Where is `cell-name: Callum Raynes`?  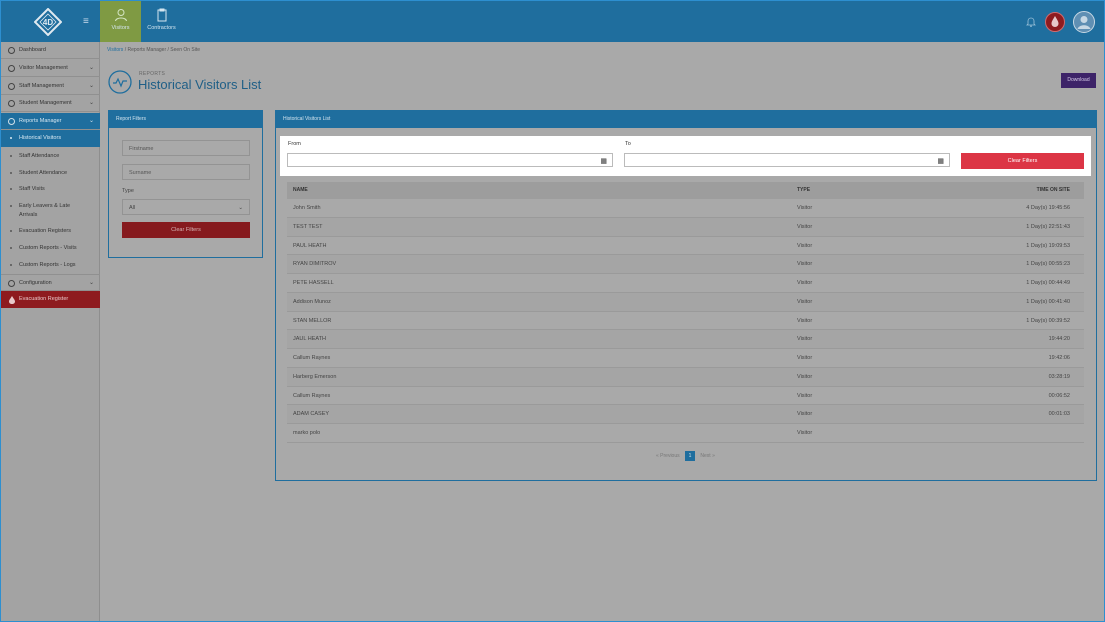 cell-name: Callum Raynes is located at coordinates (312, 395).